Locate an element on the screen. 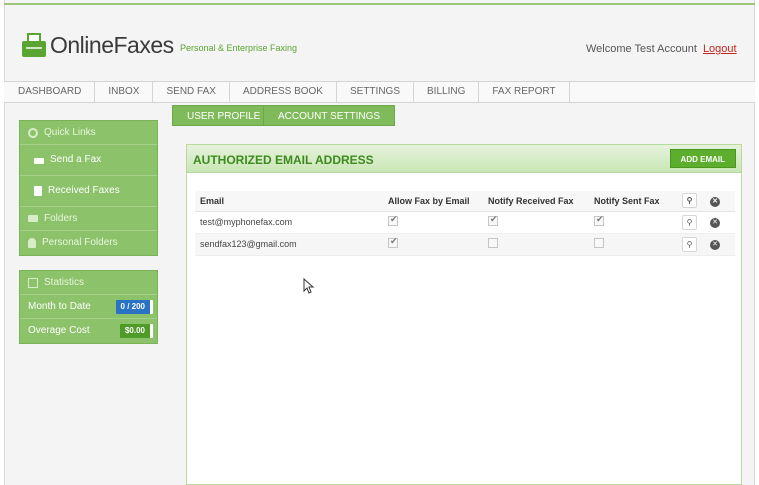 The image size is (759, 485). card-title: AUTHORIZED EMAIL ADDRESS is located at coordinates (283, 160).